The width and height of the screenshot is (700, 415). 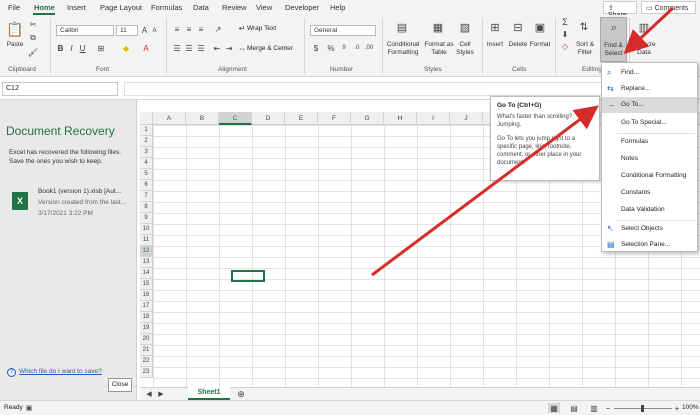 What do you see at coordinates (608, 408) in the screenshot?
I see `zoom-out-icon: −` at bounding box center [608, 408].